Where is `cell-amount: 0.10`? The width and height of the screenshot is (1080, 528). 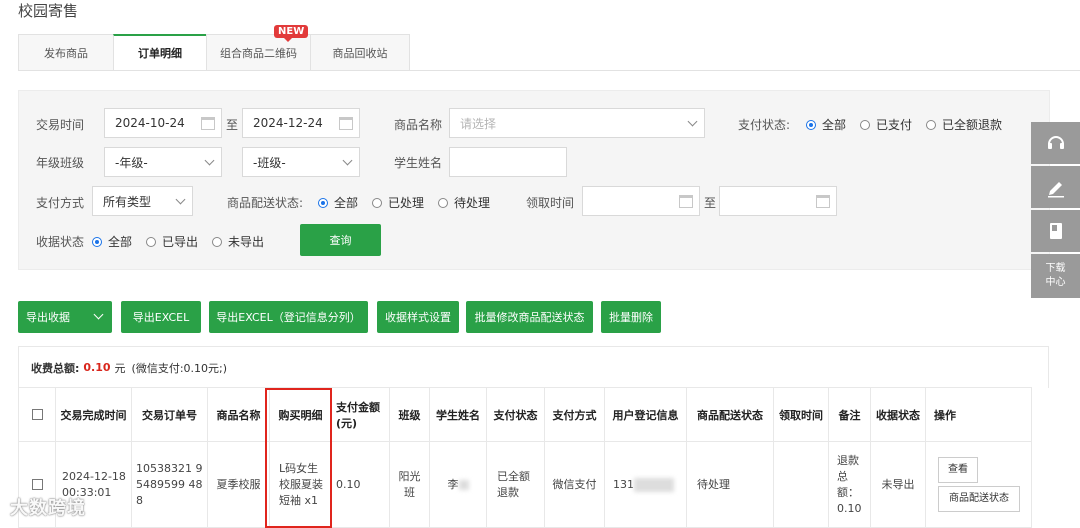 cell-amount: 0.10 is located at coordinates (360, 484).